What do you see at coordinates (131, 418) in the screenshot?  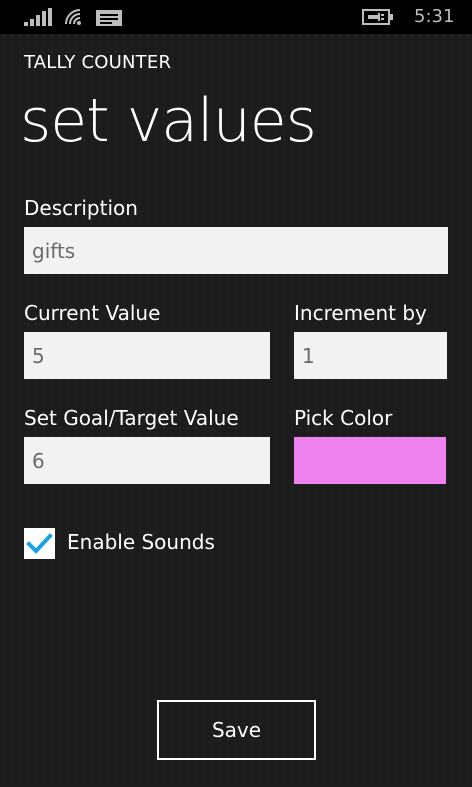 I see `goal-label: Set Goal/Target Value` at bounding box center [131, 418].